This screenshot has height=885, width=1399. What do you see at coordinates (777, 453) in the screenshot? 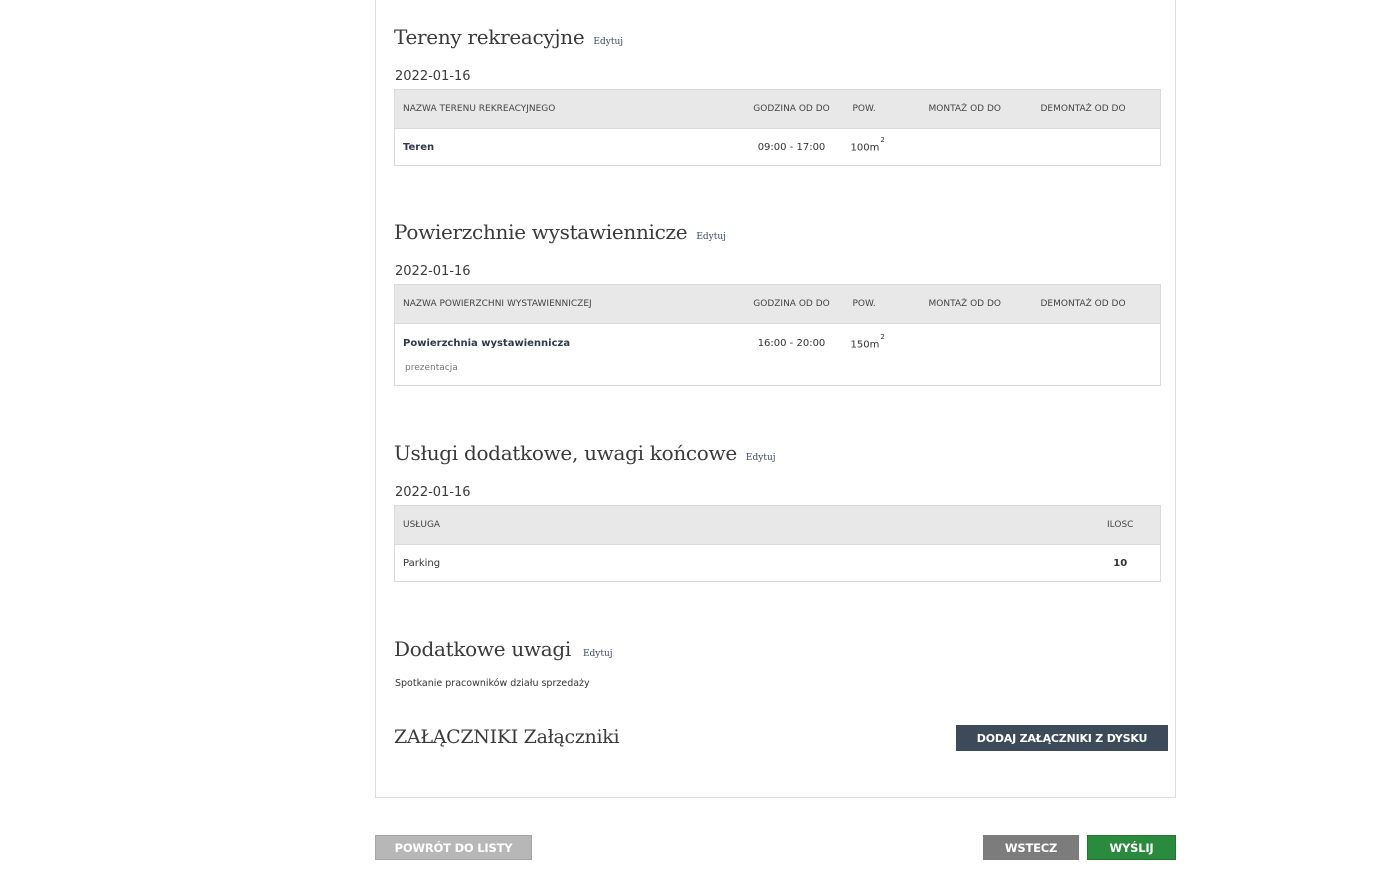
I see `services-header: Usługi dodatkowe, uwagi końcowe Edytuj` at bounding box center [777, 453].